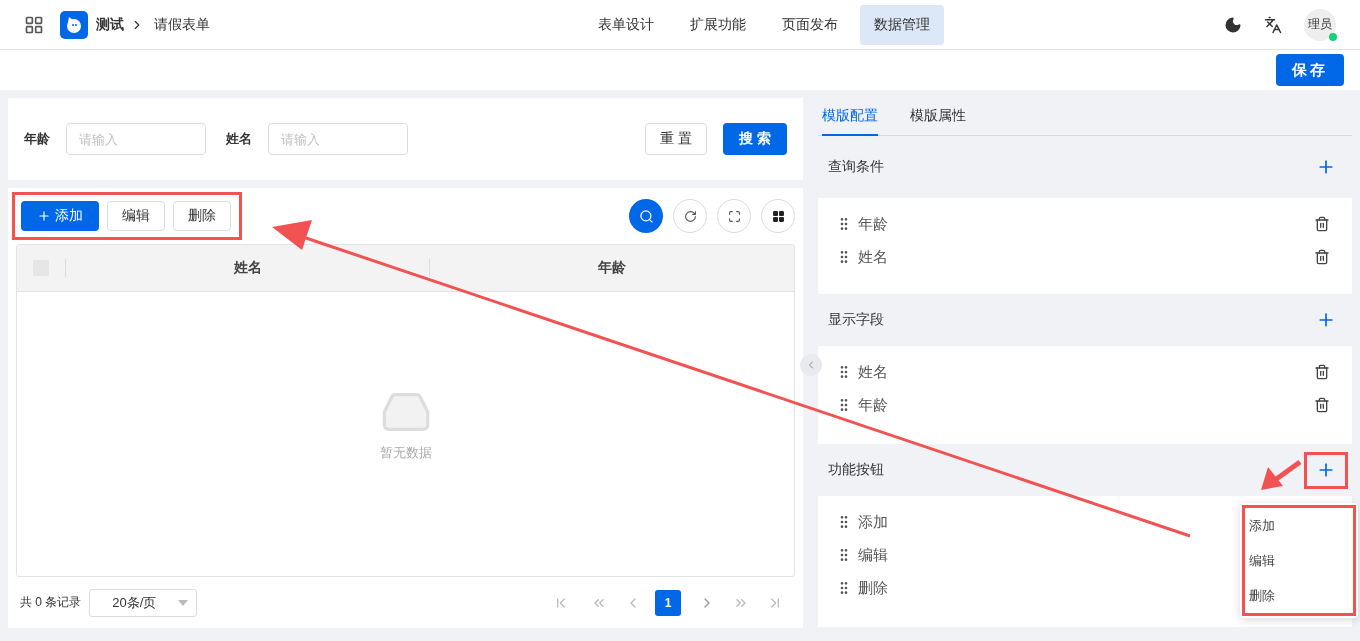 The height and width of the screenshot is (641, 1360). What do you see at coordinates (239, 139) in the screenshot?
I see `field-label: 姓名` at bounding box center [239, 139].